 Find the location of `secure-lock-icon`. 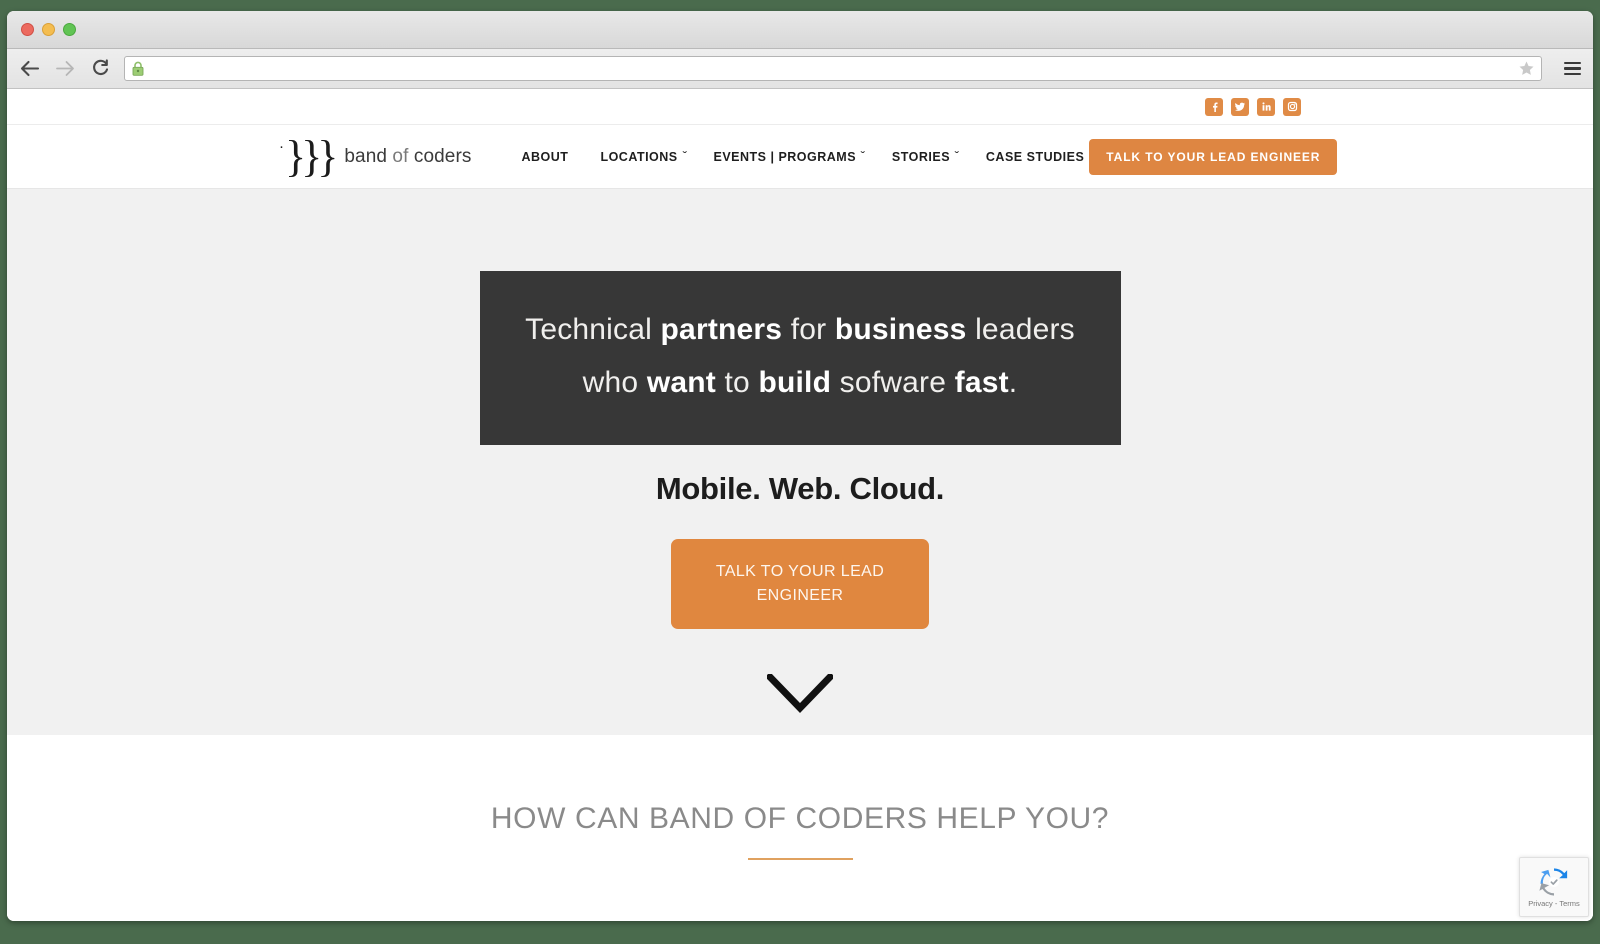

secure-lock-icon is located at coordinates (138, 68).